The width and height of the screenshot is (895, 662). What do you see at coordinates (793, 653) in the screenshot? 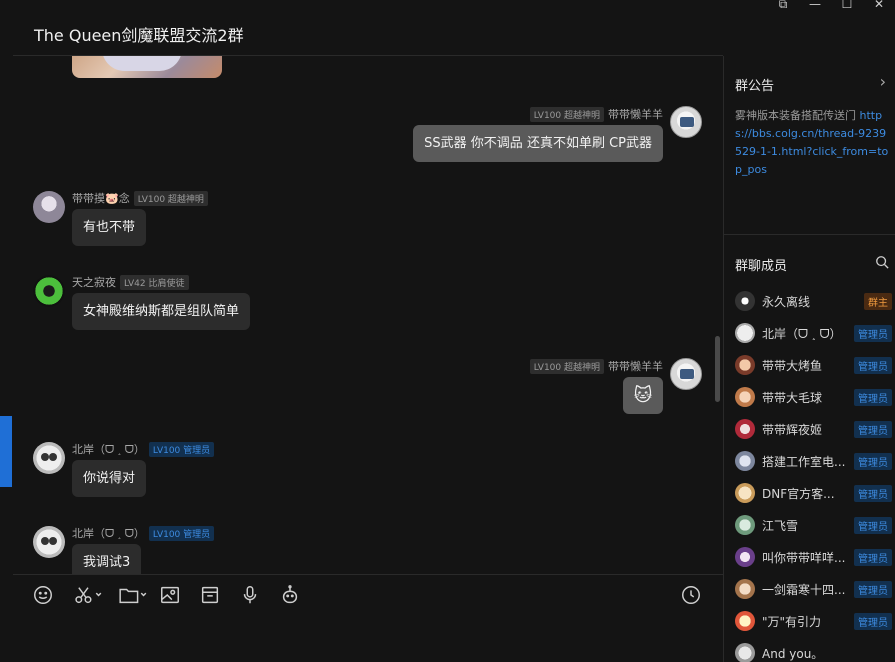
I see `member-name: And you。` at bounding box center [793, 653].